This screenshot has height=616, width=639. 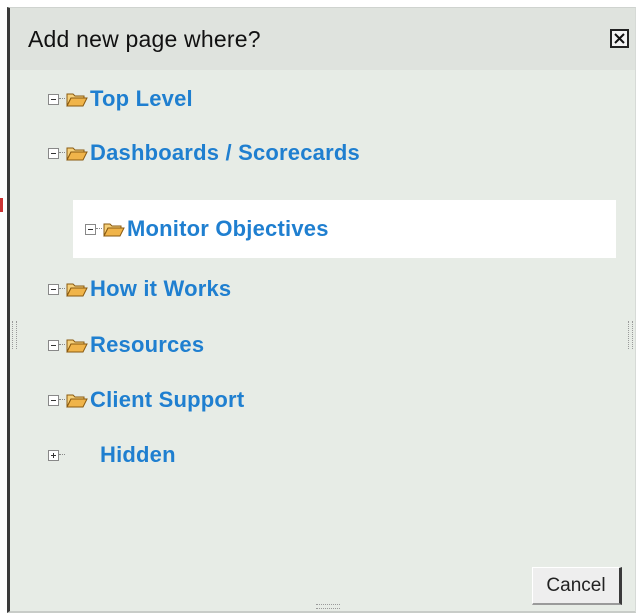 What do you see at coordinates (53, 455) in the screenshot?
I see `expand-plus-icon` at bounding box center [53, 455].